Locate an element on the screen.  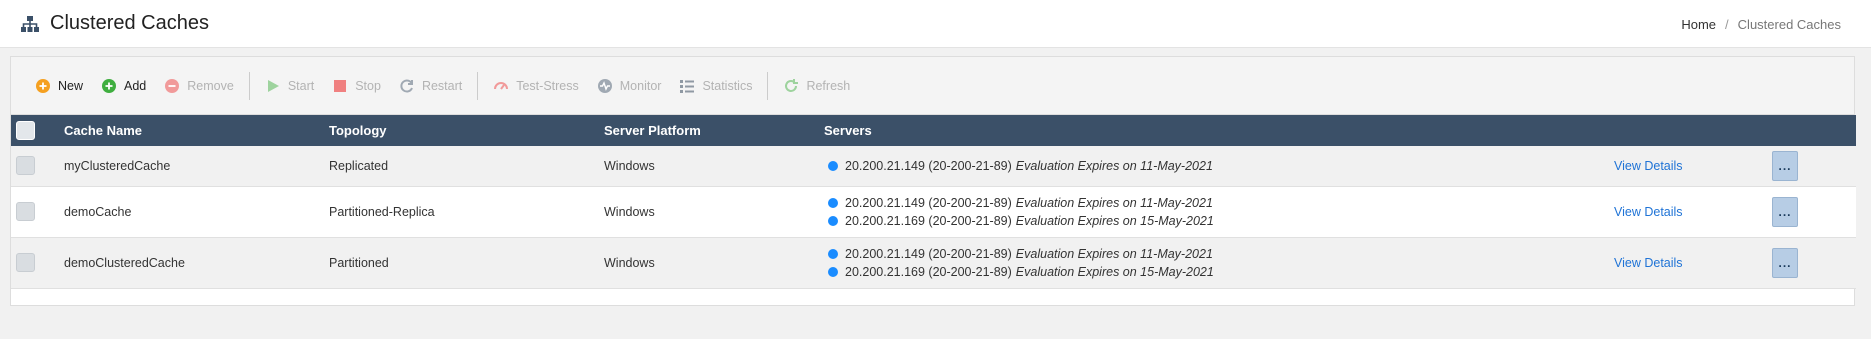
refresh-cycle-icon is located at coordinates (407, 86).